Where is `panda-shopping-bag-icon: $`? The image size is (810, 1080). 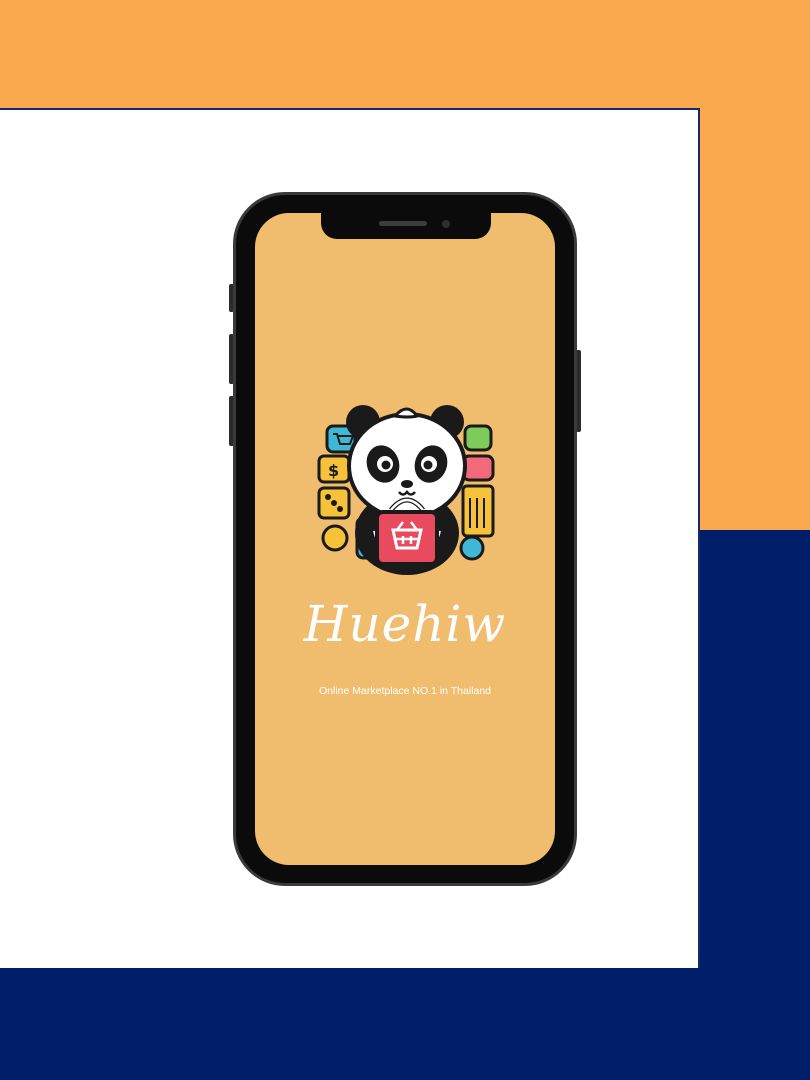
panda-shopping-bag-icon: $ is located at coordinates (406, 490).